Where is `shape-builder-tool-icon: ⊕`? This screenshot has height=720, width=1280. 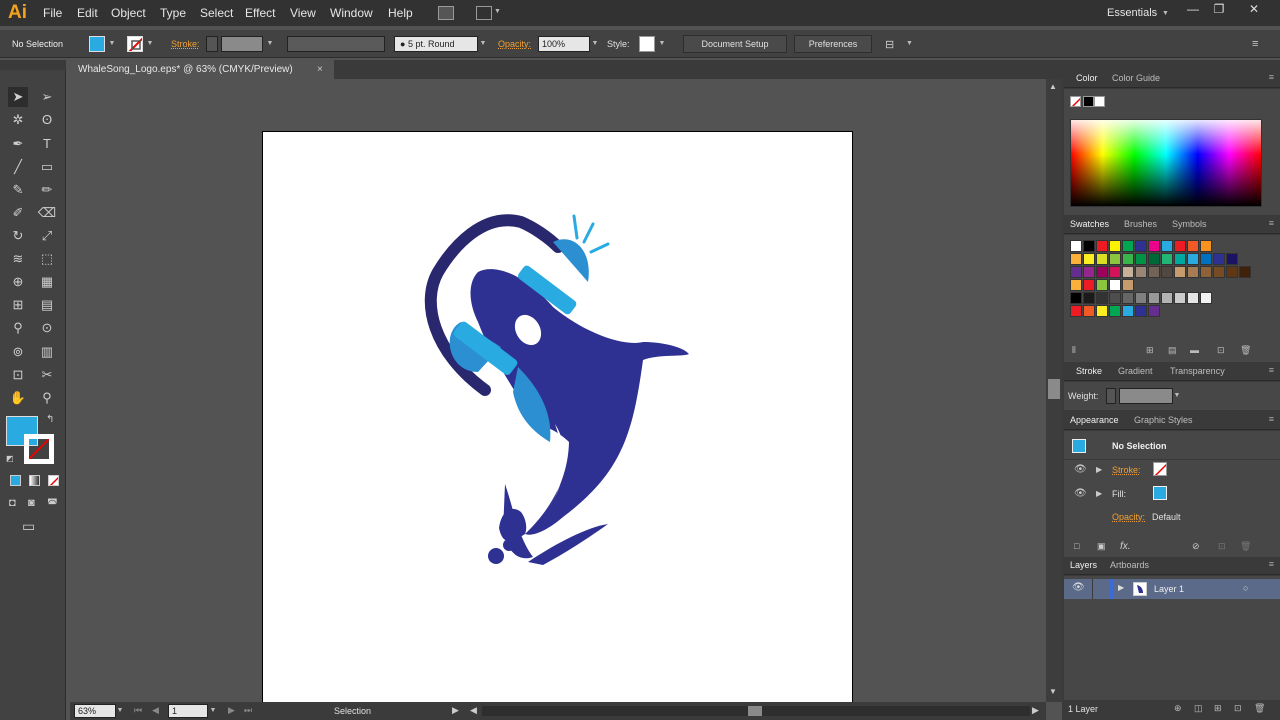 shape-builder-tool-icon: ⊕ is located at coordinates (18, 282).